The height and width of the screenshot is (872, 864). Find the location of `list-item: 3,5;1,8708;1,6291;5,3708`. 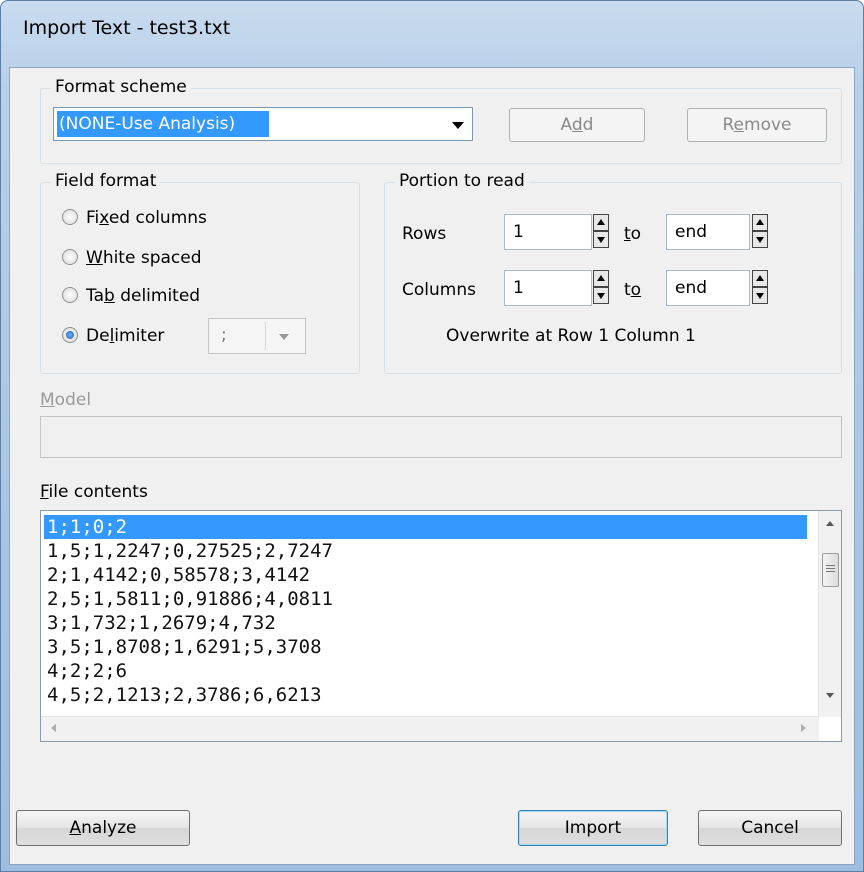

list-item: 3,5;1,8708;1,6291;5,3708 is located at coordinates (425, 647).